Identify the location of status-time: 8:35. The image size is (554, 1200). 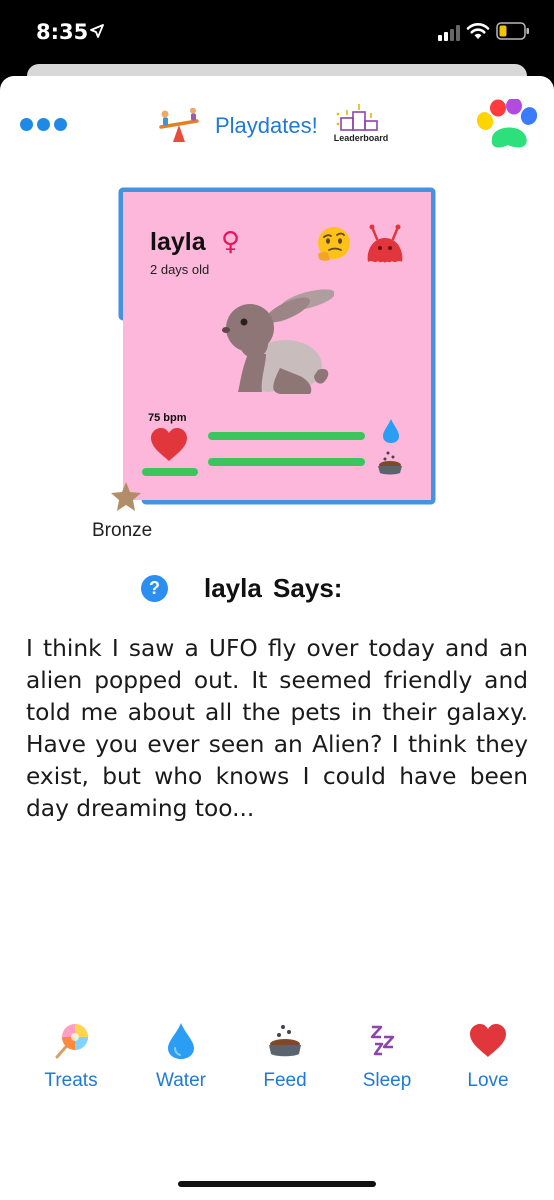
(62, 32).